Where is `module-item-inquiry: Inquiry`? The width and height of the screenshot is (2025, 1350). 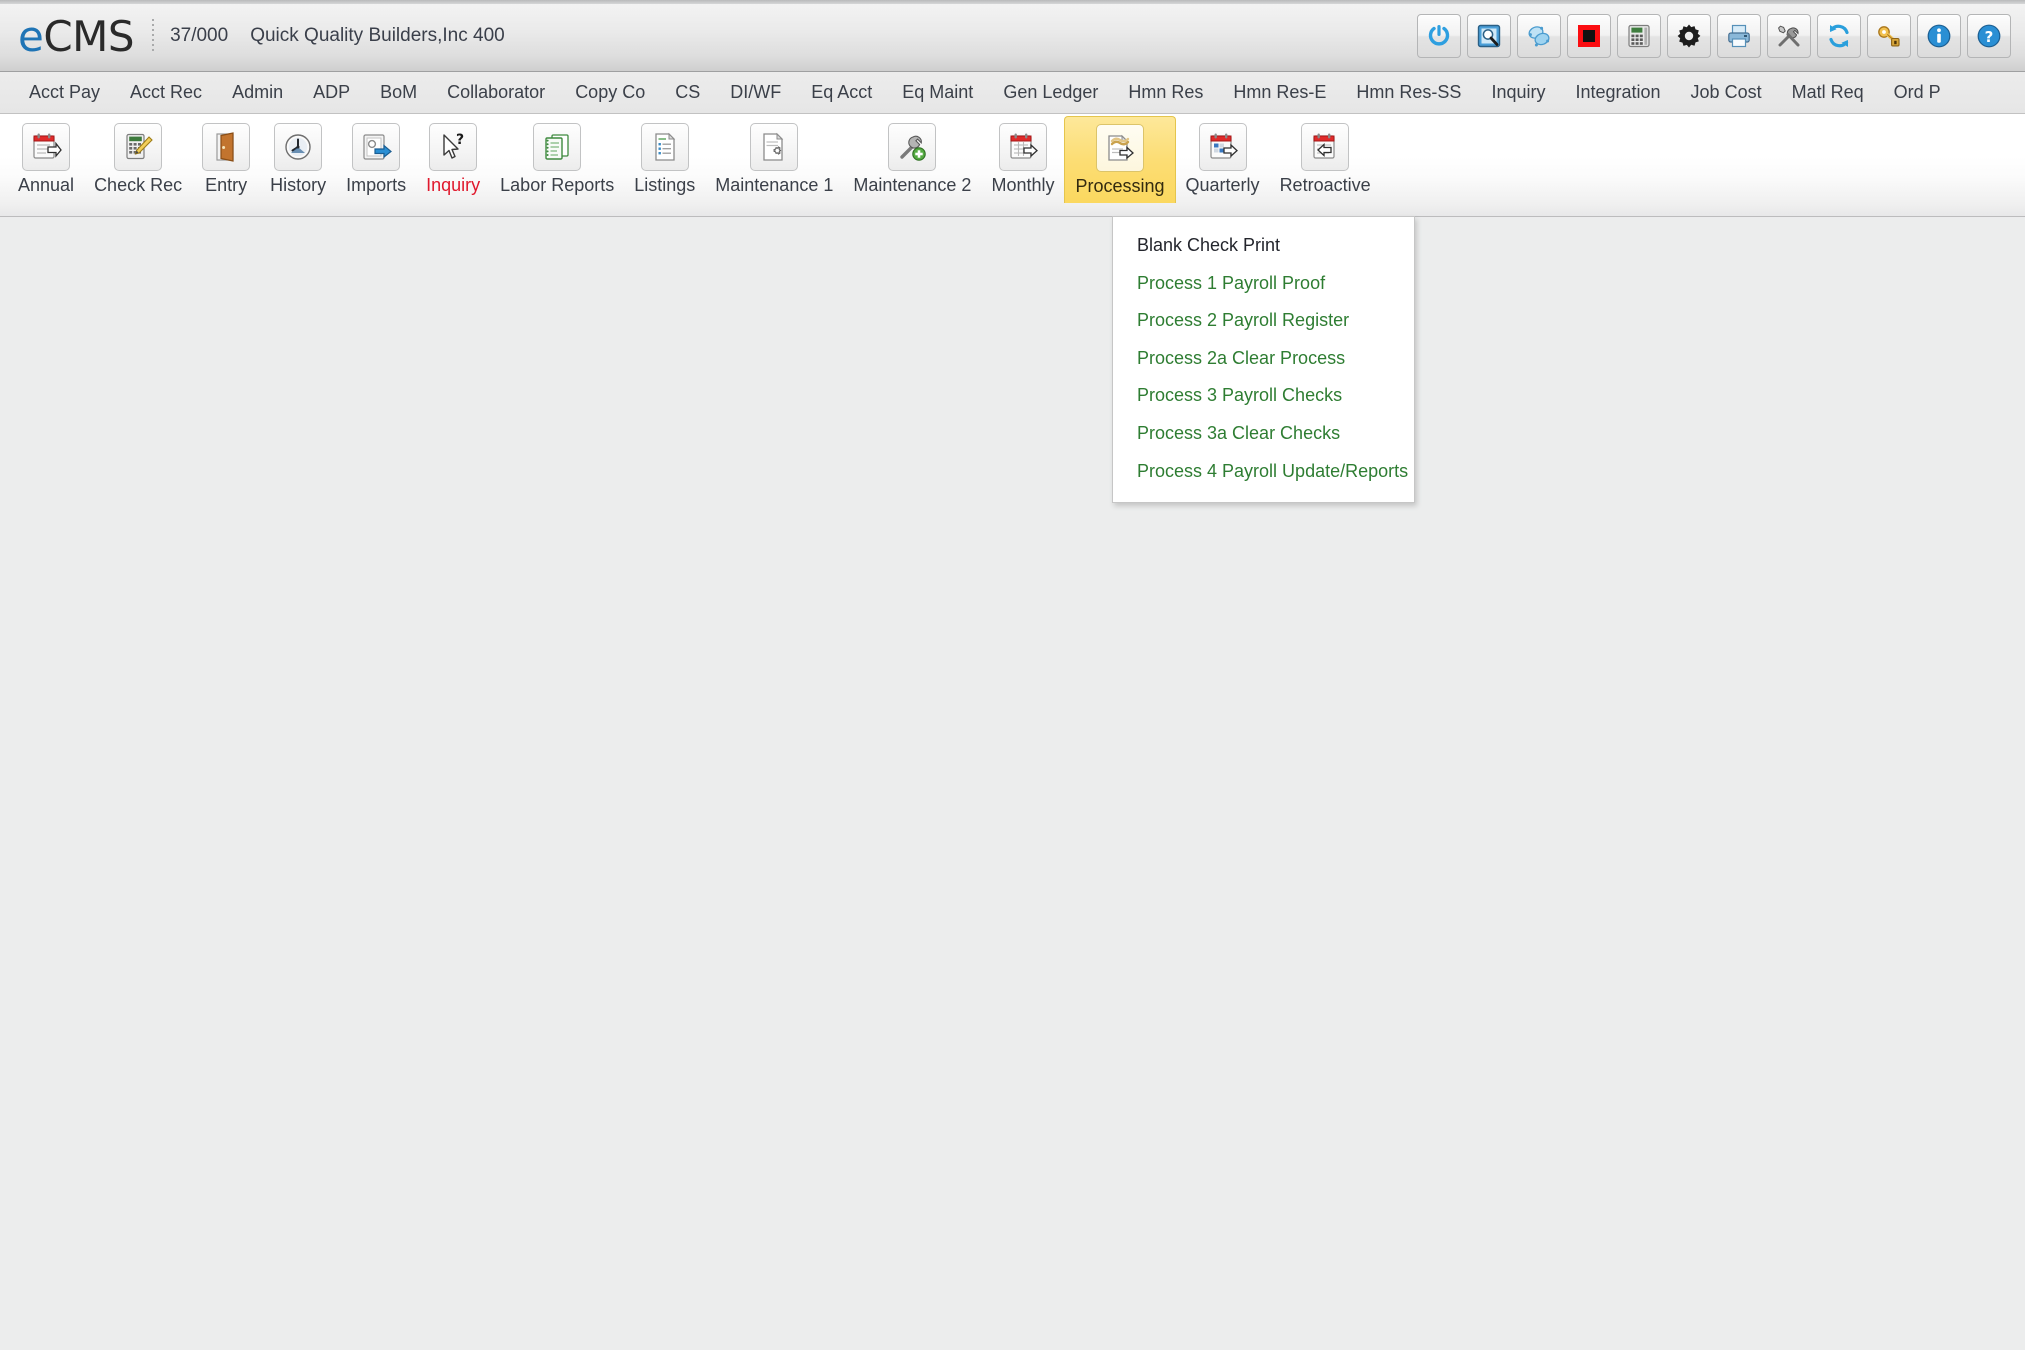 module-item-inquiry: Inquiry is located at coordinates (1518, 92).